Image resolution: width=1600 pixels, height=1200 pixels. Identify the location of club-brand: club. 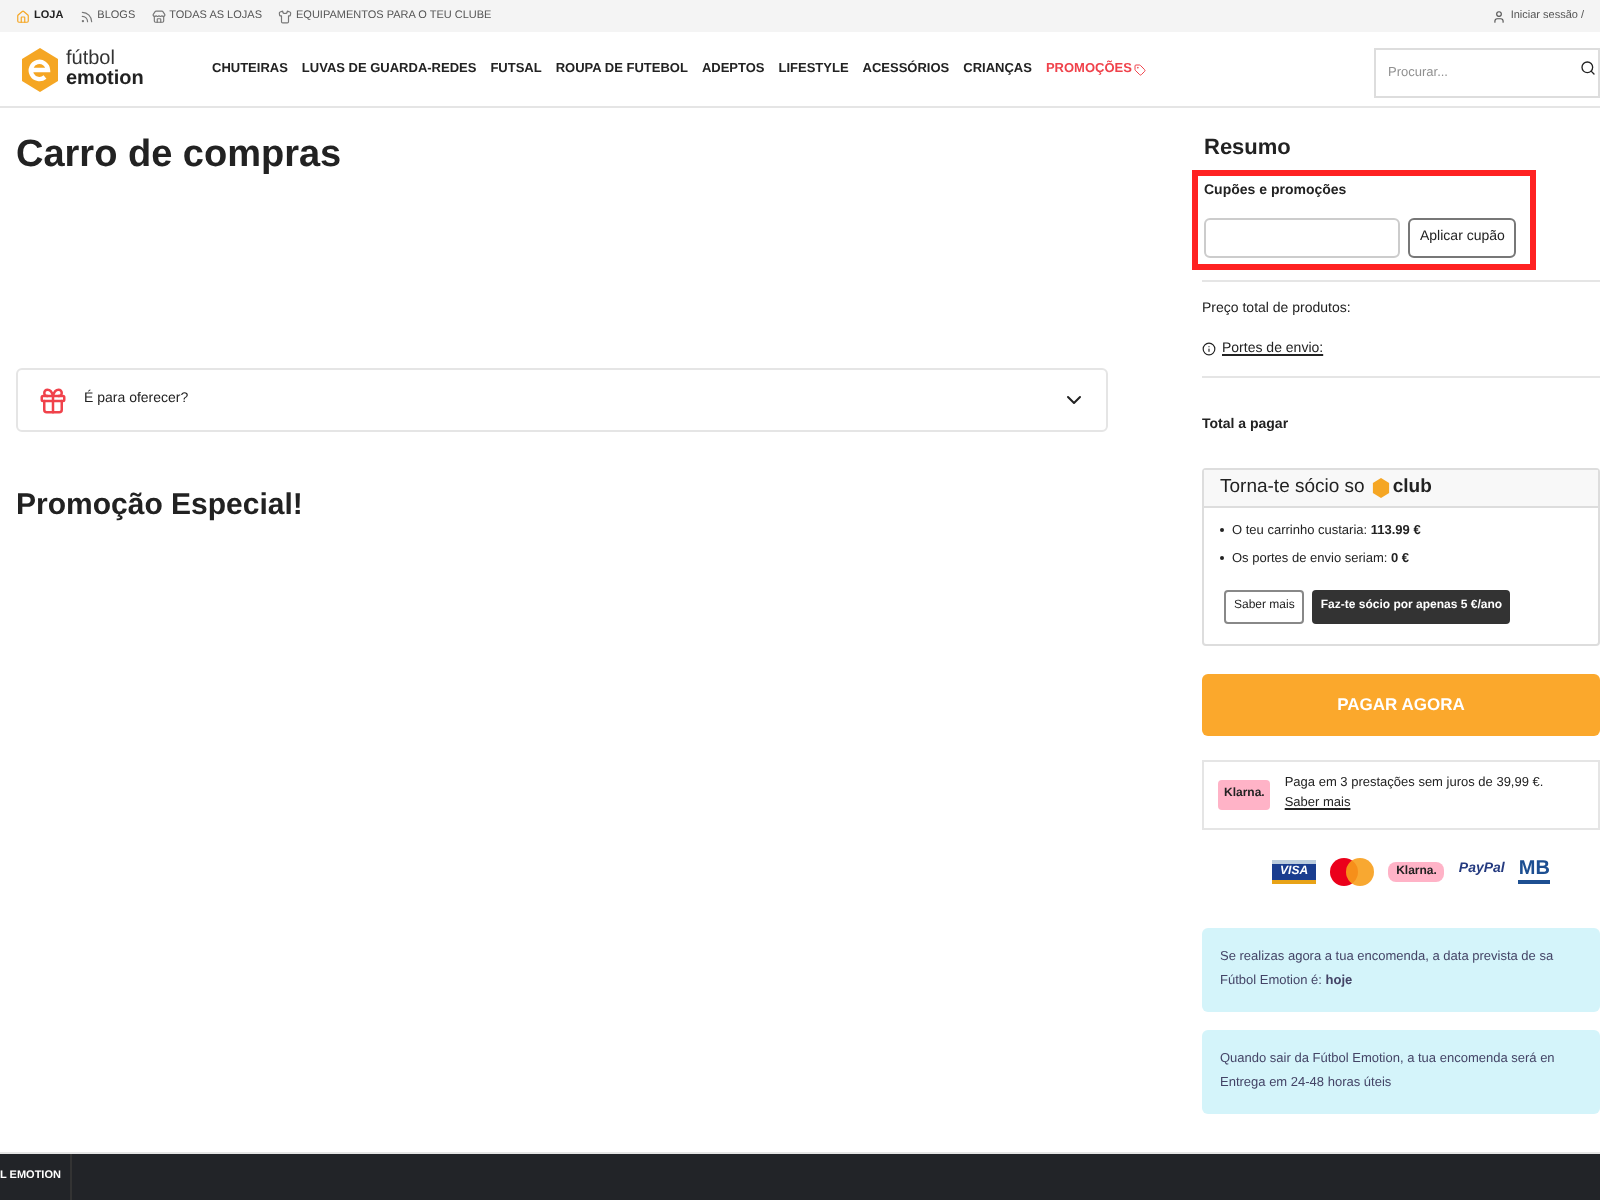
(1412, 487).